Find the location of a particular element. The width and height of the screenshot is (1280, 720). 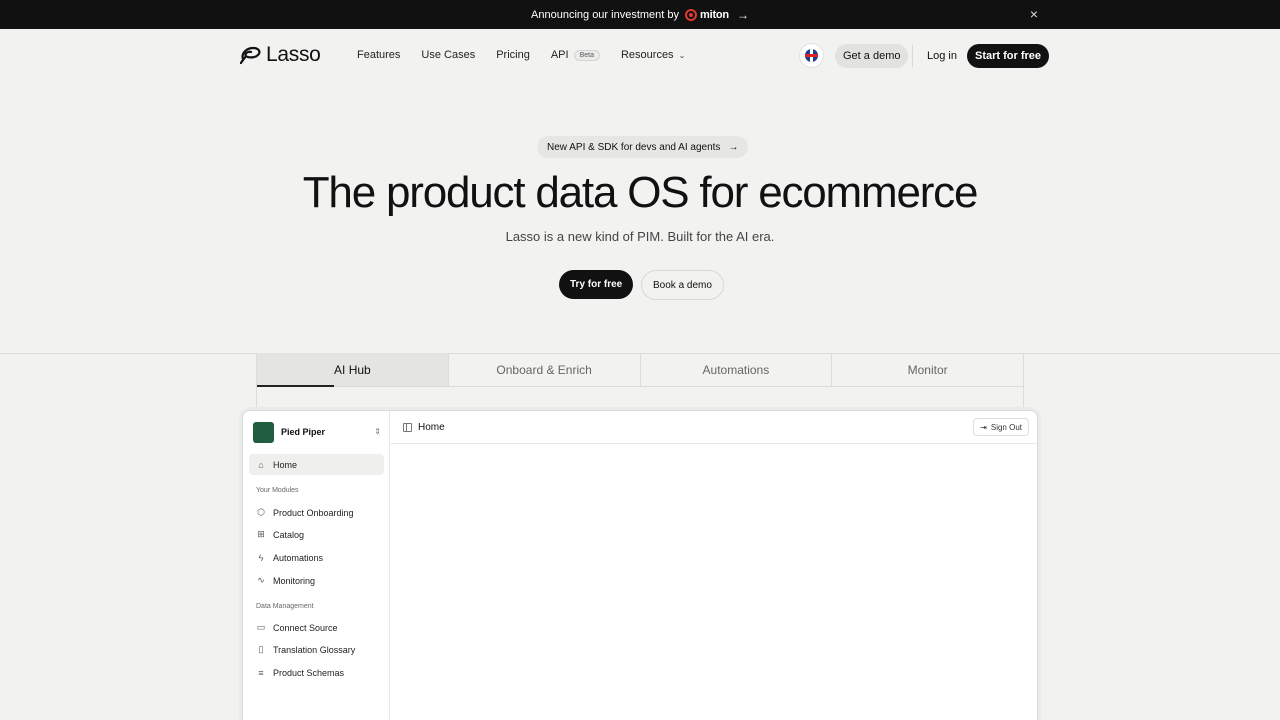

sidebar-item-label: Home is located at coordinates (285, 464).